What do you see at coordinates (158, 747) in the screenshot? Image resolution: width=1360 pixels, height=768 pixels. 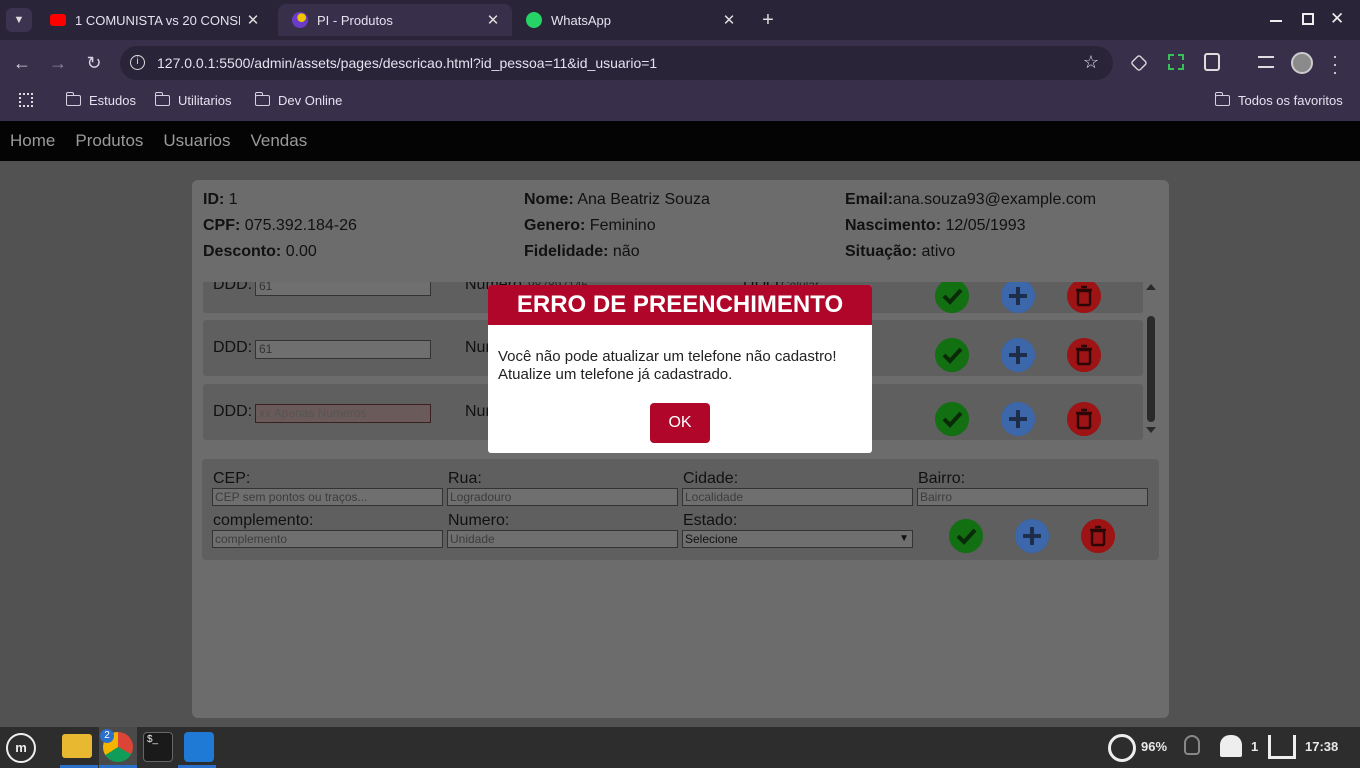 I see `terminal-icon: $_` at bounding box center [158, 747].